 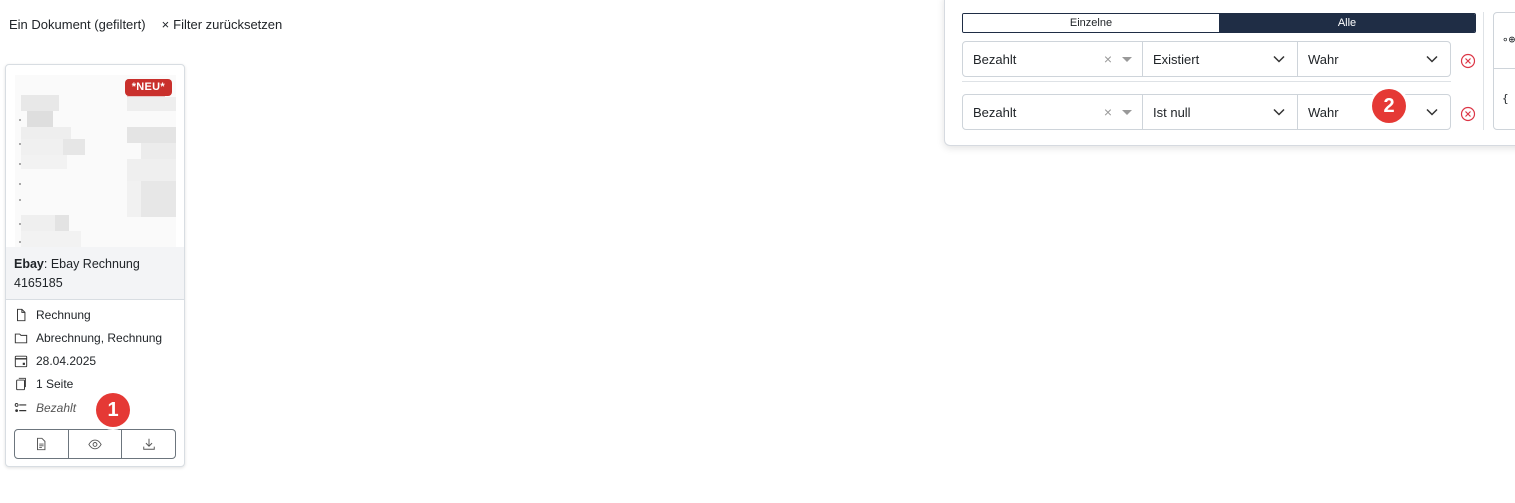 I want to click on operator-select-value: Ist null, so click(x=1172, y=112).